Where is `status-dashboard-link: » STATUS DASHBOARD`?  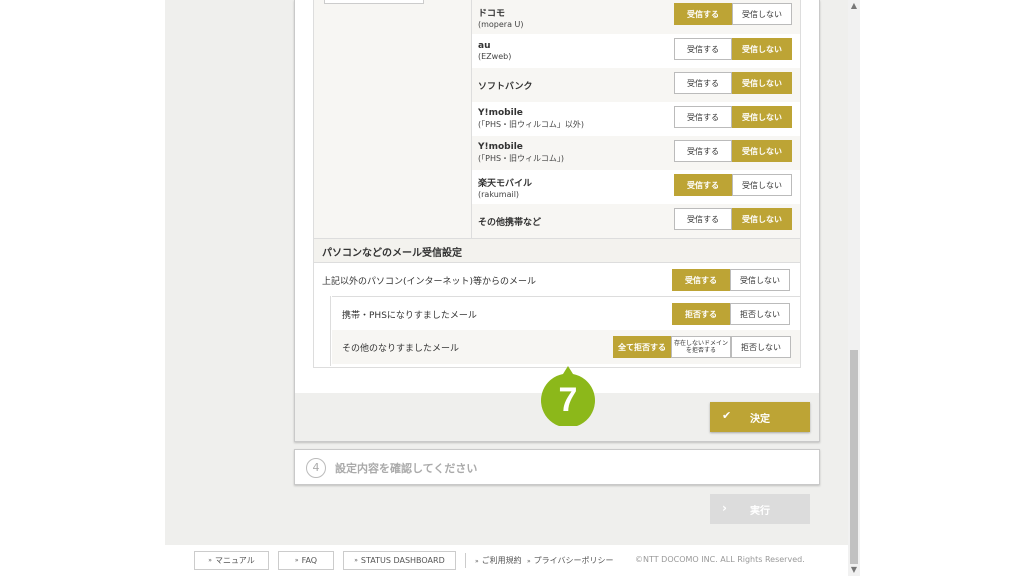 status-dashboard-link: » STATUS DASHBOARD is located at coordinates (399, 560).